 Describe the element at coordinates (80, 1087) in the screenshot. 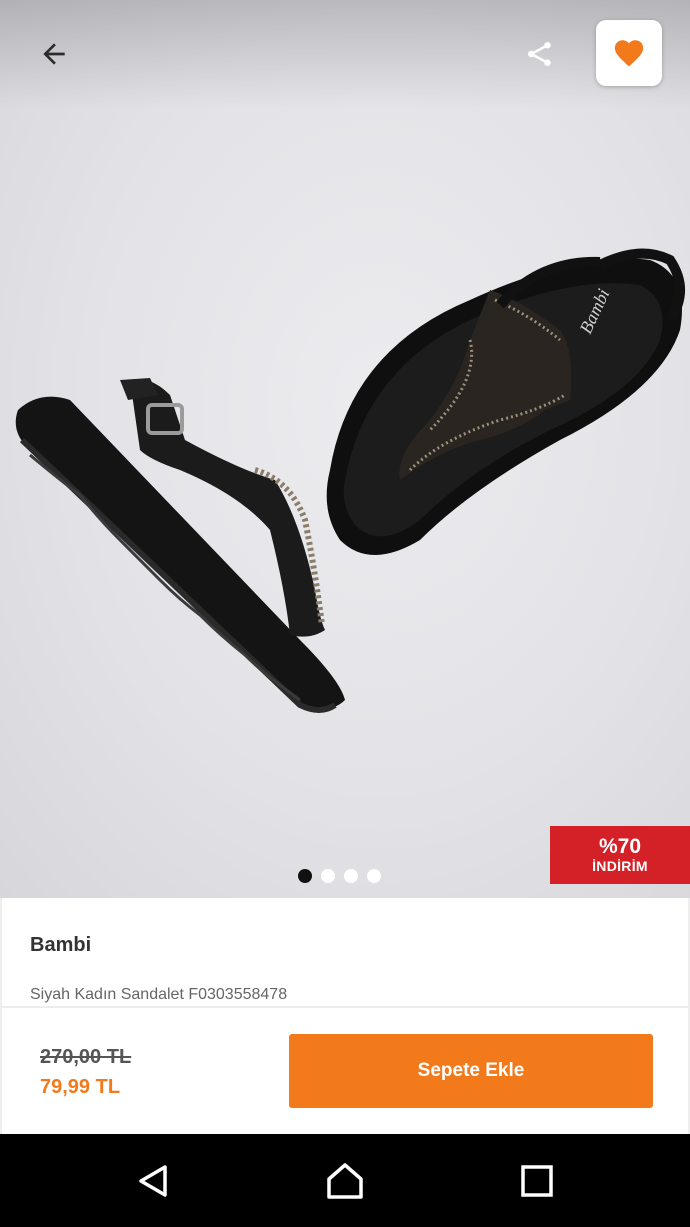

I see `sale-price: 79,99 TL` at that location.